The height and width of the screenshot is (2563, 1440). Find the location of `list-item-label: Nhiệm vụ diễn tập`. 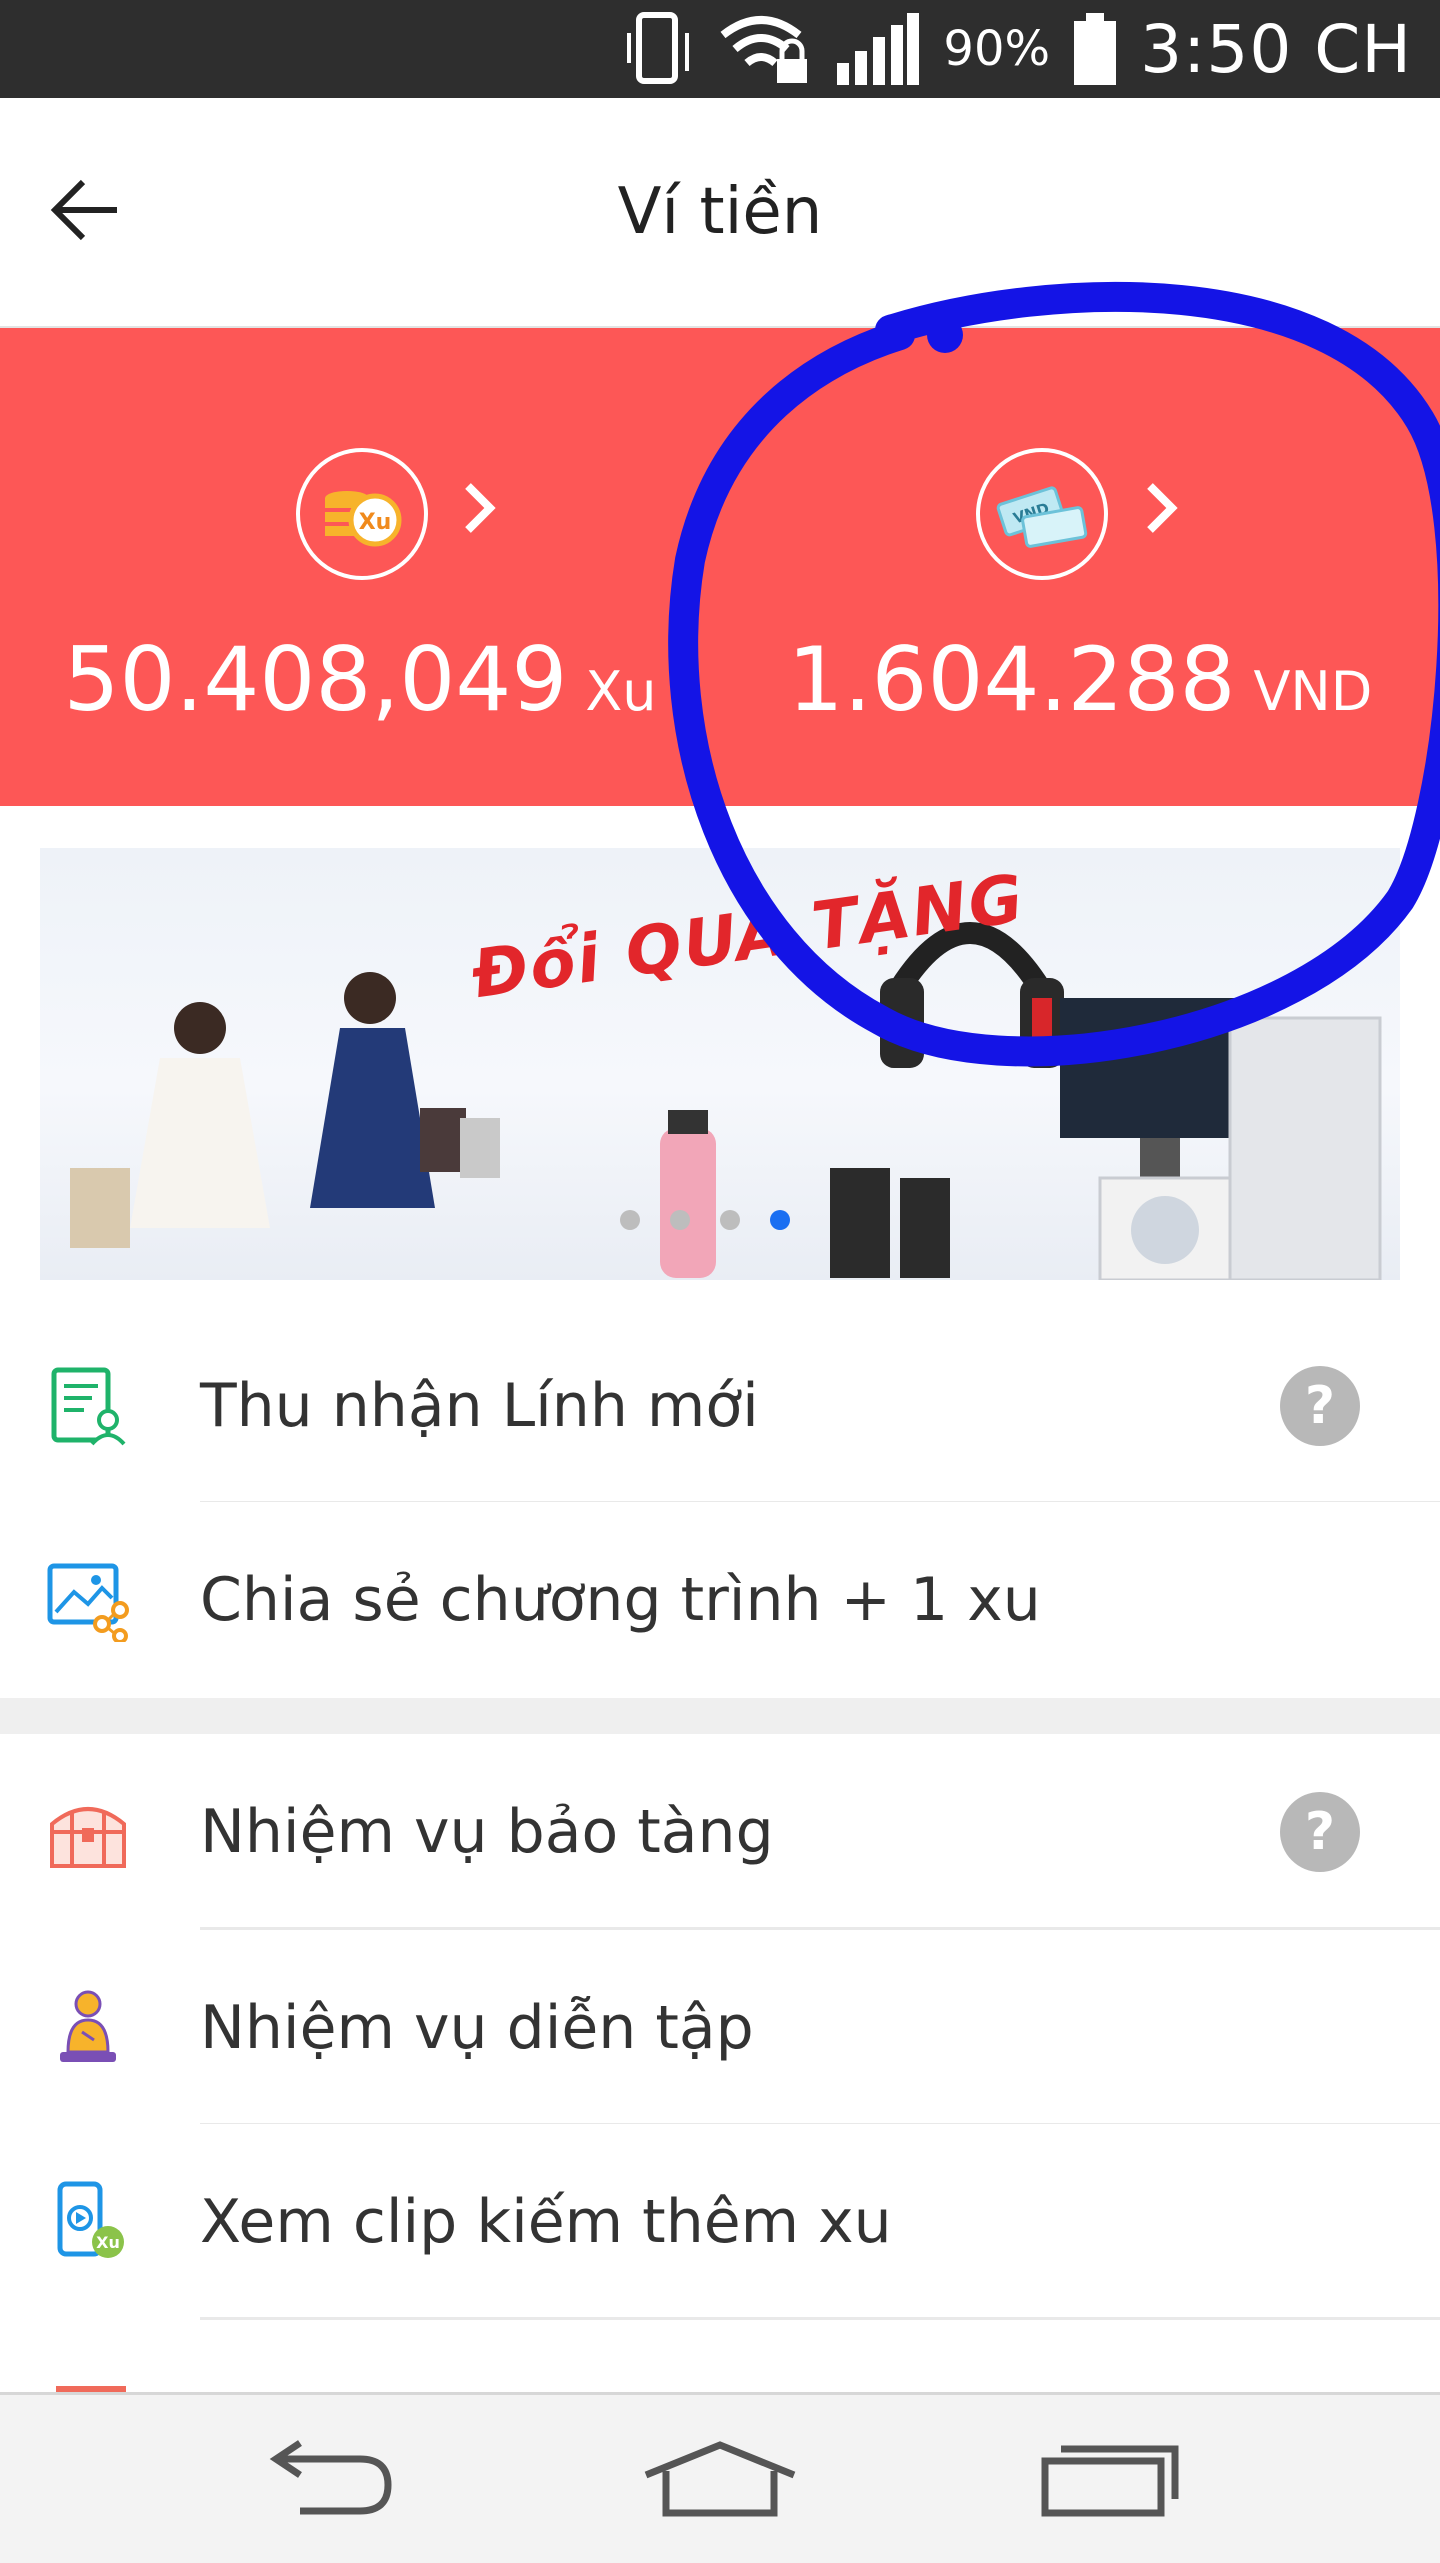

list-item-label: Nhiệm vụ diễn tập is located at coordinates (477, 2028).